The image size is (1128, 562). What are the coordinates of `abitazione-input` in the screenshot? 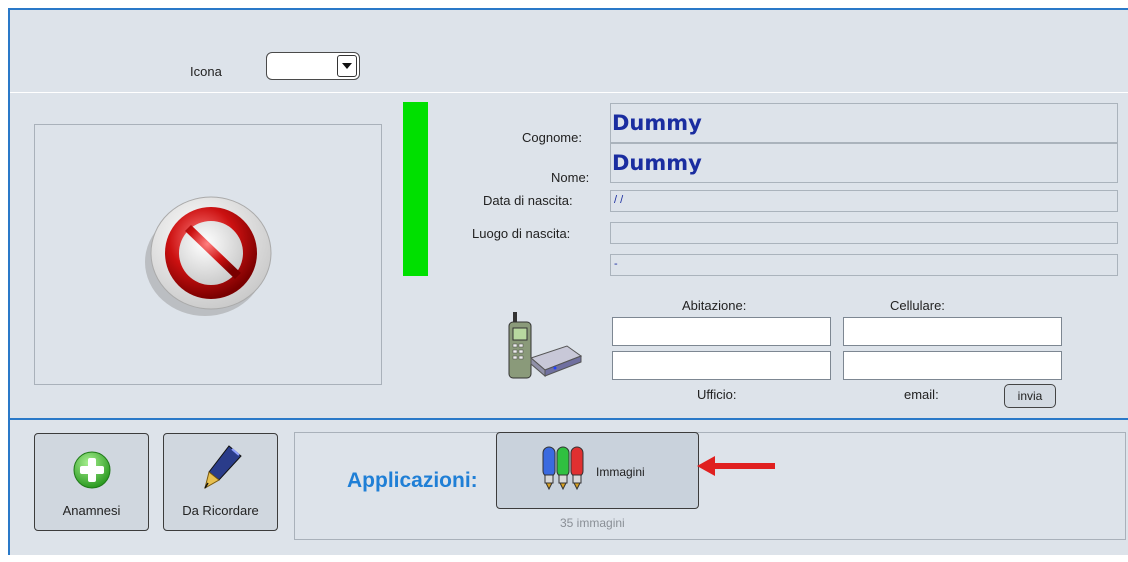 It's located at (721, 331).